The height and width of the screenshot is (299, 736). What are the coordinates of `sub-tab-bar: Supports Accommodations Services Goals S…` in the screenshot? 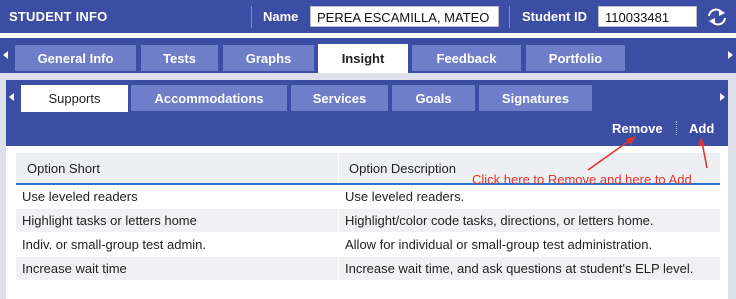 It's located at (367, 97).